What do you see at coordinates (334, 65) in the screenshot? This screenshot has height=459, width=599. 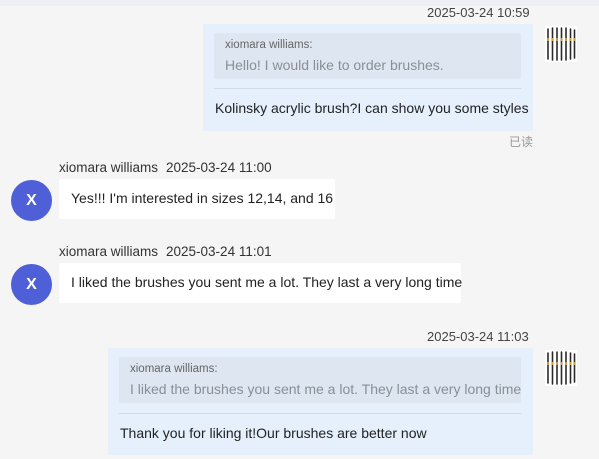 I see `quote-text: Hello! I would like to order brushes.` at bounding box center [334, 65].